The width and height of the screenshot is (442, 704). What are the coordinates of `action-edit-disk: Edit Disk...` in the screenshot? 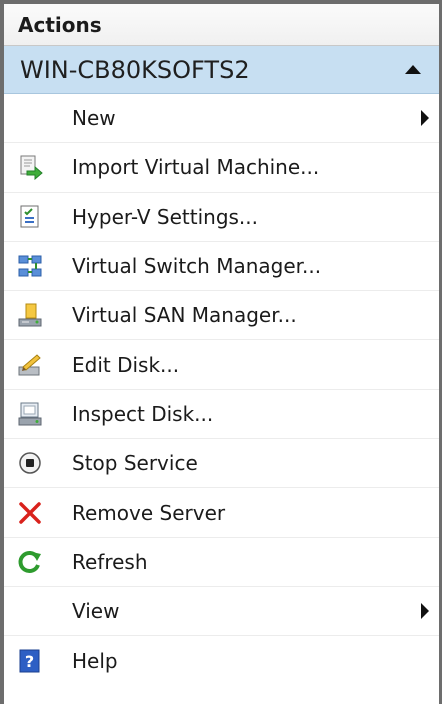 It's located at (221, 365).